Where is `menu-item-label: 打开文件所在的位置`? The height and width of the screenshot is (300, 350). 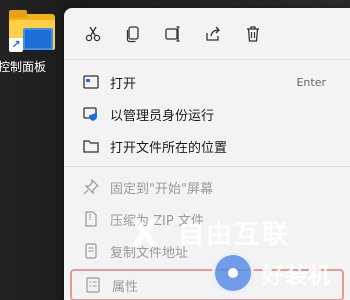
menu-item-label: 打开文件所在的位置 is located at coordinates (169, 148).